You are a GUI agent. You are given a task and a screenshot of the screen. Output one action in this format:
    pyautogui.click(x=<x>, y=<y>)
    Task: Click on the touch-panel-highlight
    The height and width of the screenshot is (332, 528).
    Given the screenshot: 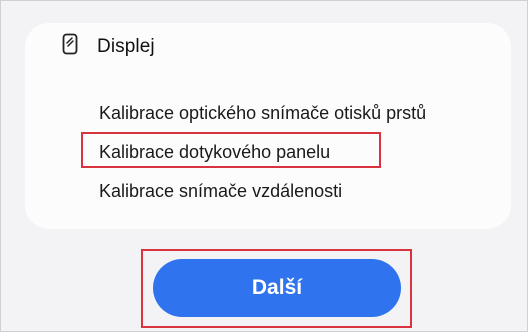 What is the action you would take?
    pyautogui.click(x=231, y=150)
    